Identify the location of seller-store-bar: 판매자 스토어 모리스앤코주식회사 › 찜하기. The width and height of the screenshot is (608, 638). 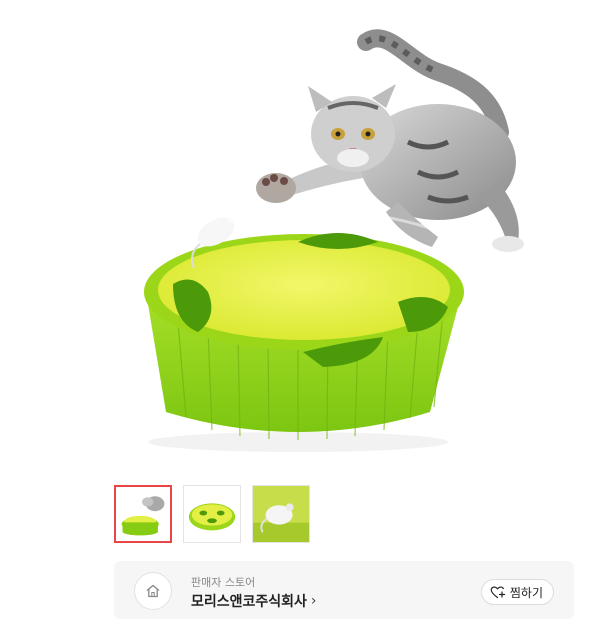
(344, 590).